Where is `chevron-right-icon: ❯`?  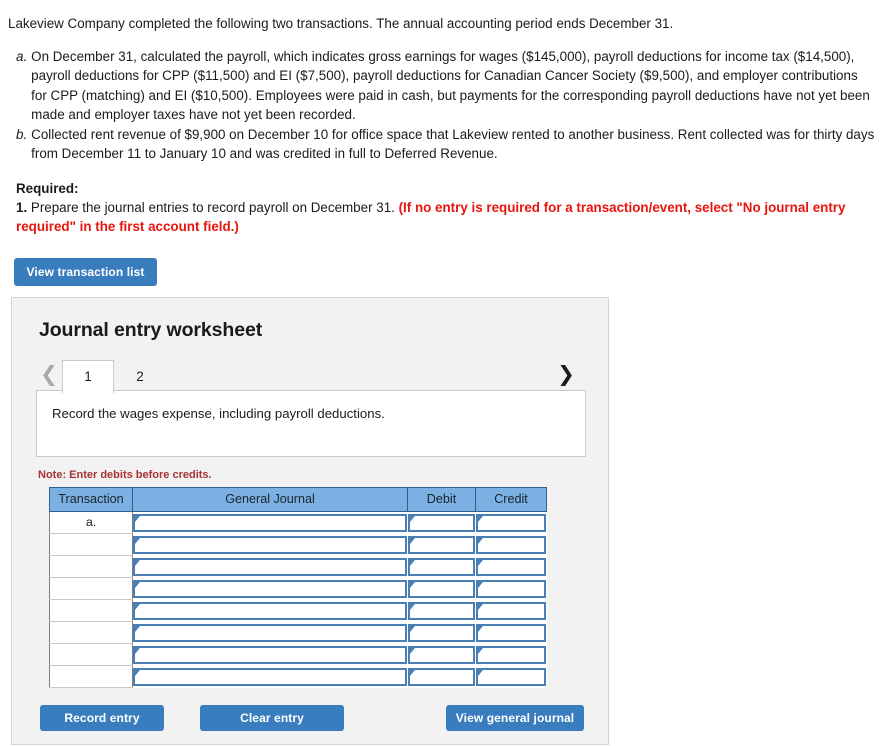
chevron-right-icon: ❯ is located at coordinates (570, 375).